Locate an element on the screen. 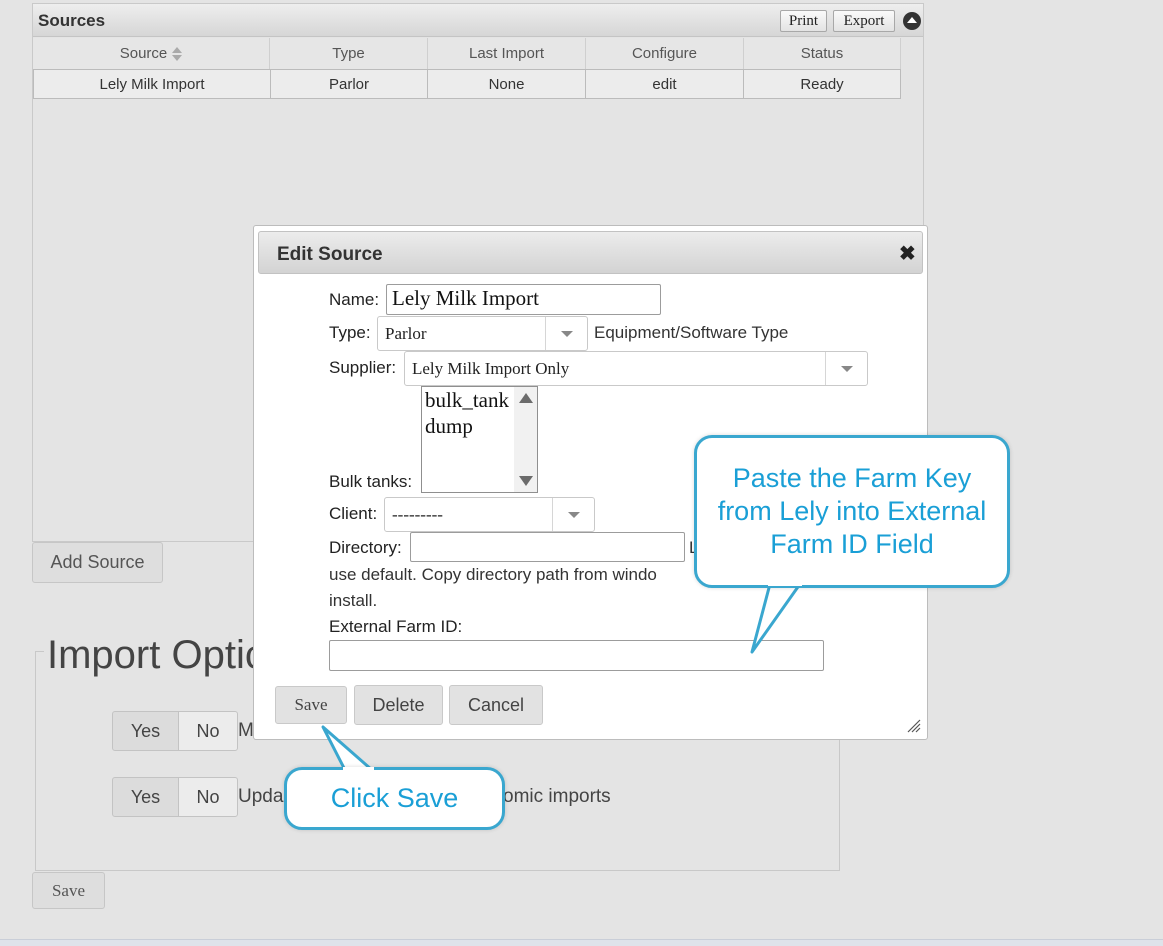  column-header-status: Status is located at coordinates (822, 53).